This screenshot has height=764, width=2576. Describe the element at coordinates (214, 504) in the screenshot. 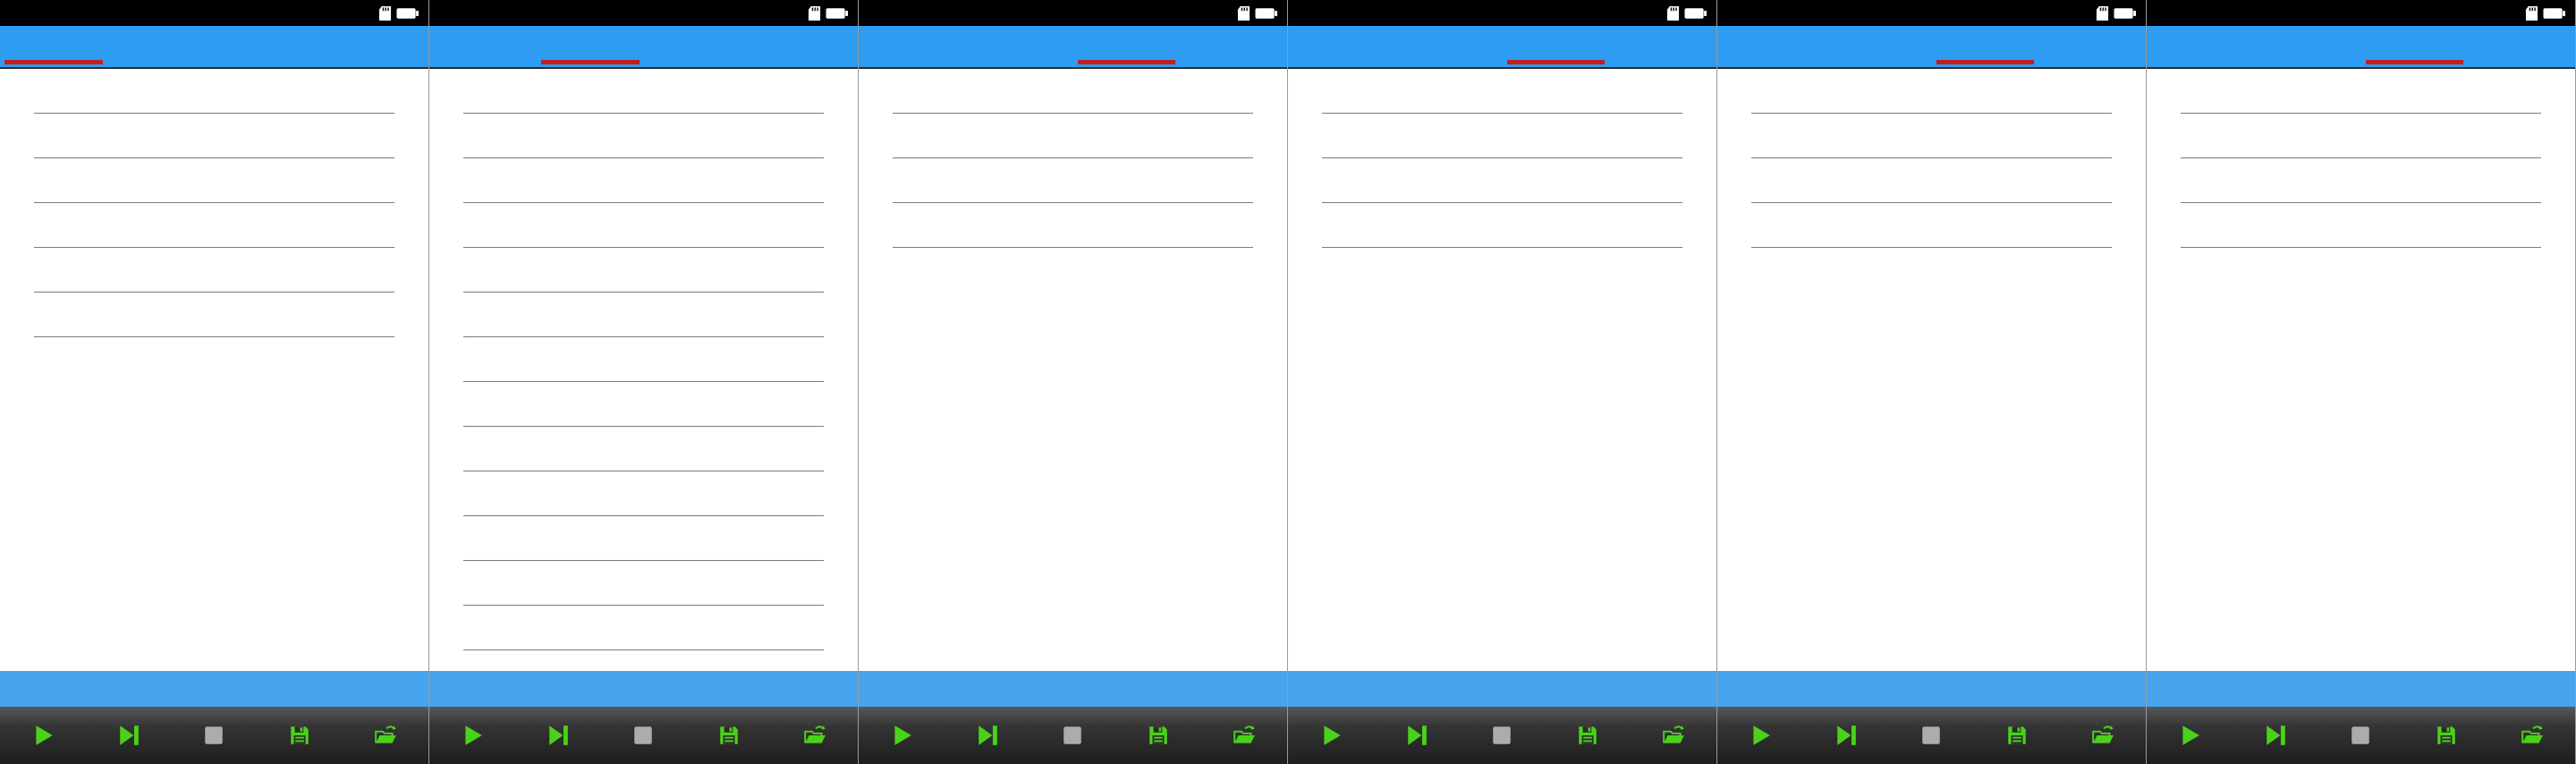

I see `spectrum-chart` at that location.